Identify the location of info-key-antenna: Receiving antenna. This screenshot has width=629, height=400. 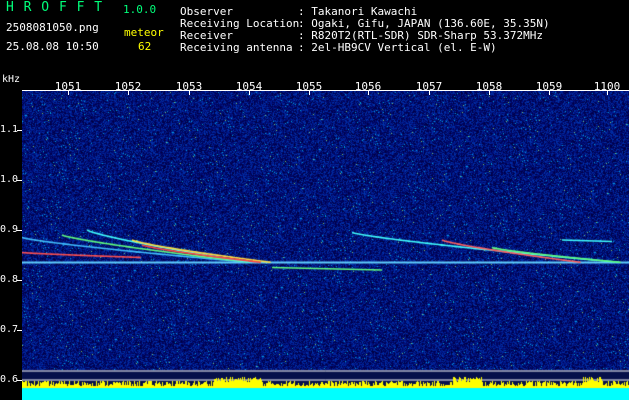
(236, 47).